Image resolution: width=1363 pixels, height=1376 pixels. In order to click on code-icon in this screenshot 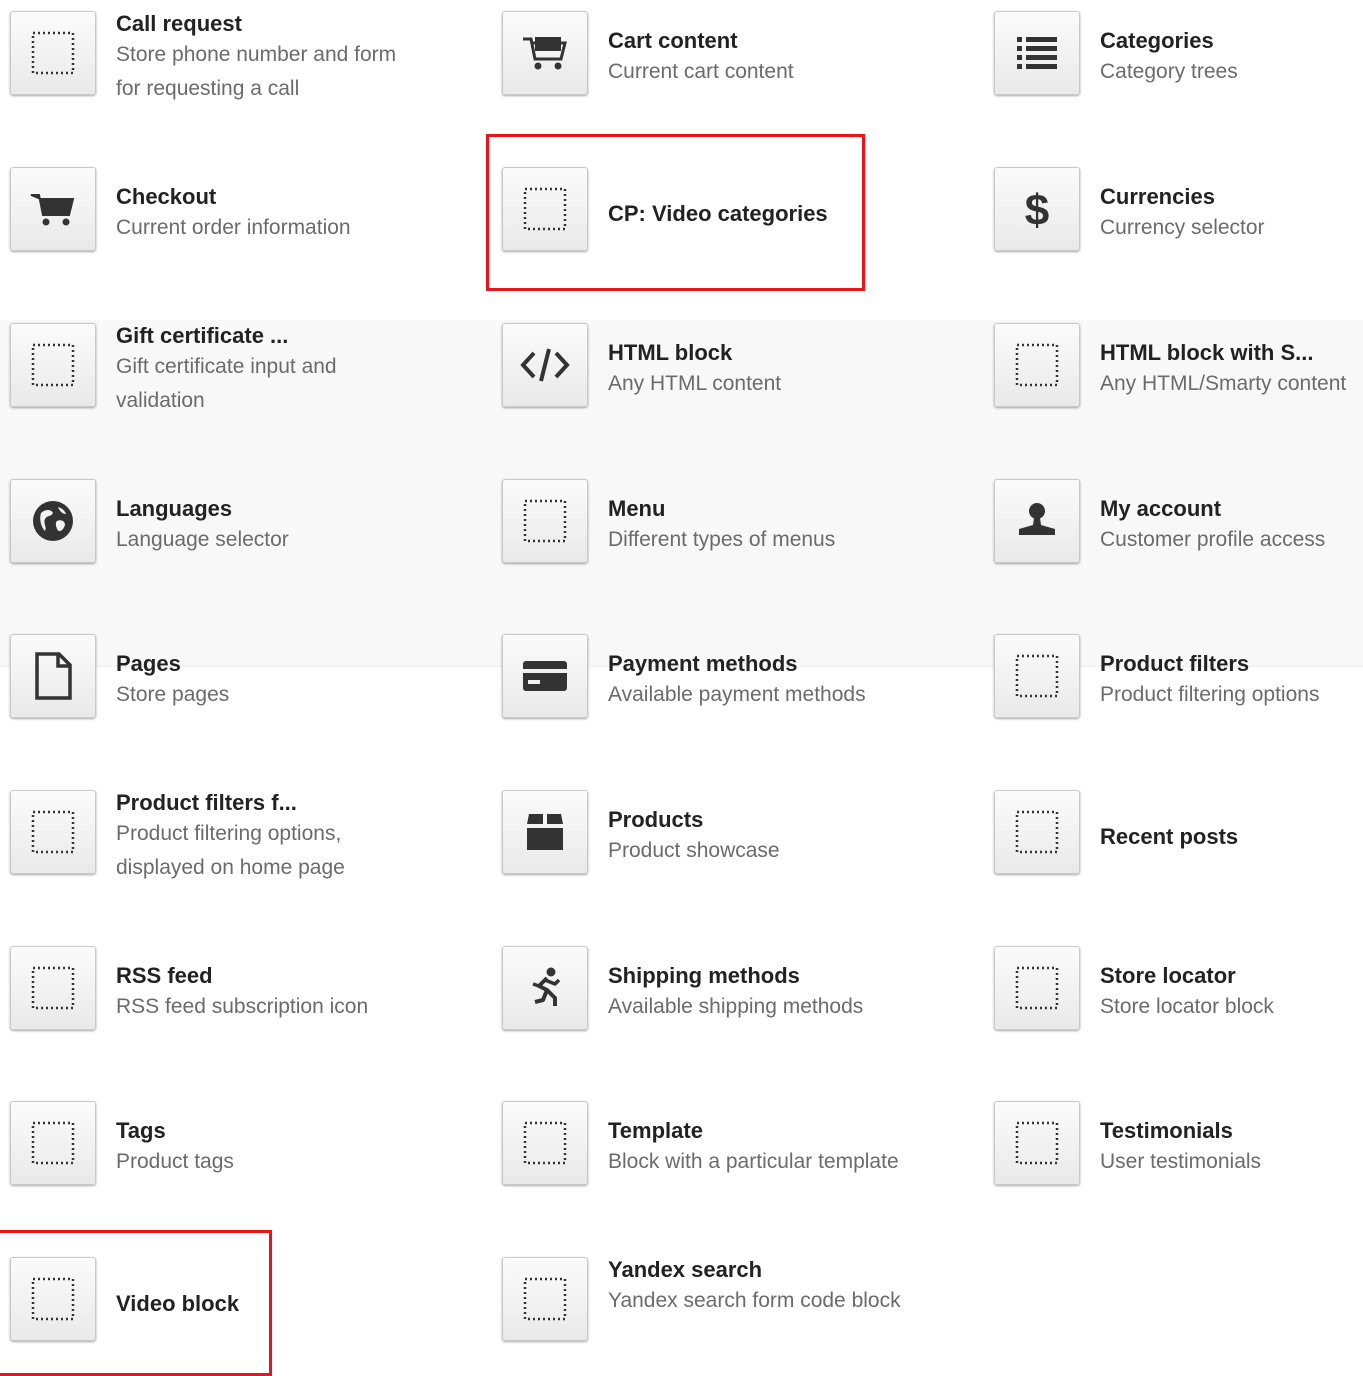, I will do `click(545, 365)`.